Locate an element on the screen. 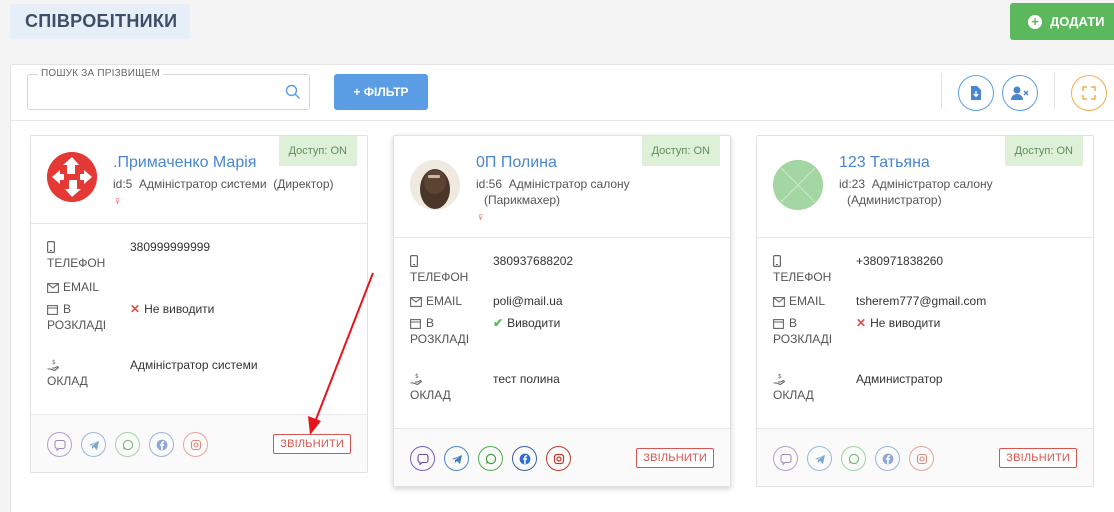  phone-value: 380999999999 is located at coordinates (170, 247).